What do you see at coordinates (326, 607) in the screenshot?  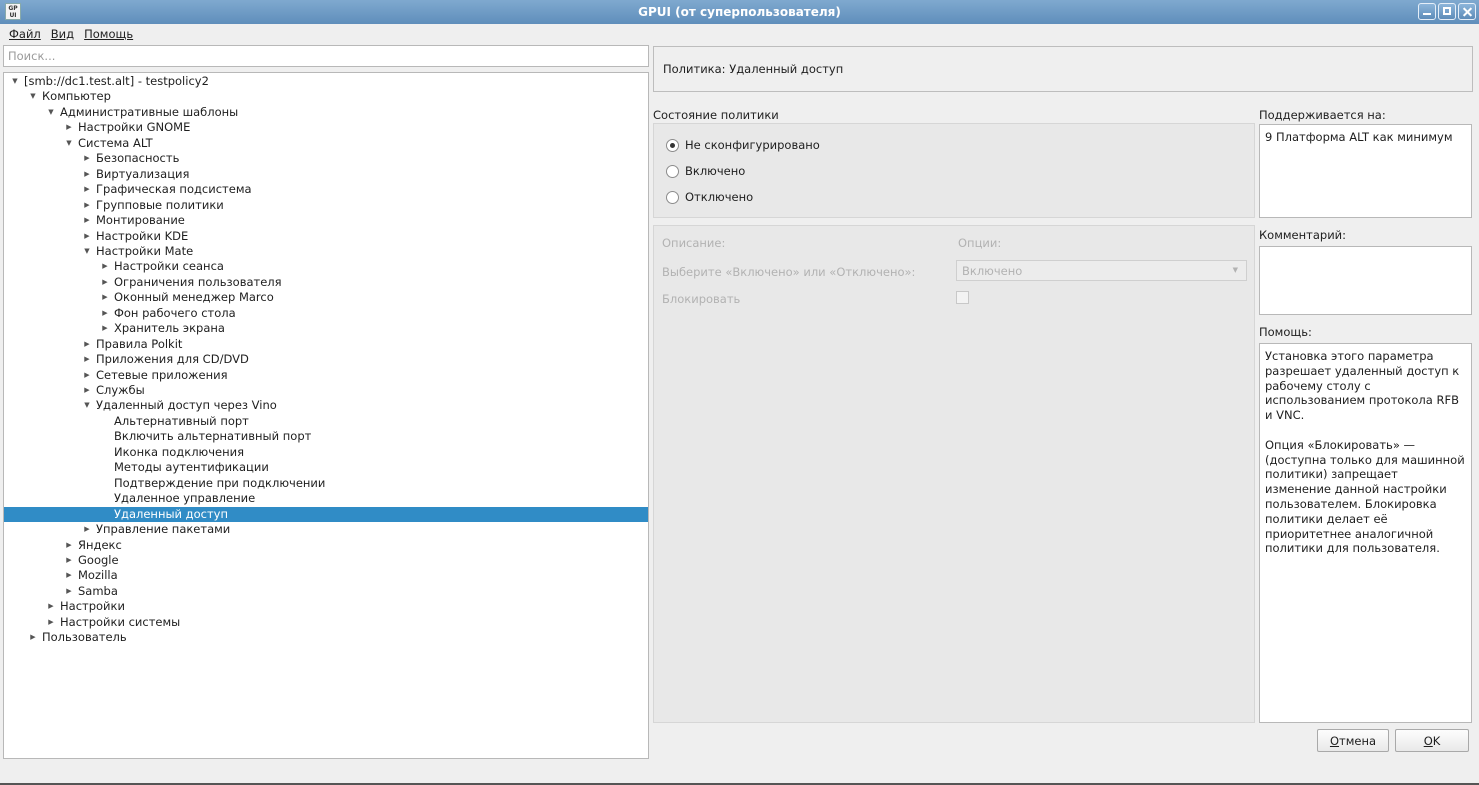 I see `tree-item: ▶ Настройки` at bounding box center [326, 607].